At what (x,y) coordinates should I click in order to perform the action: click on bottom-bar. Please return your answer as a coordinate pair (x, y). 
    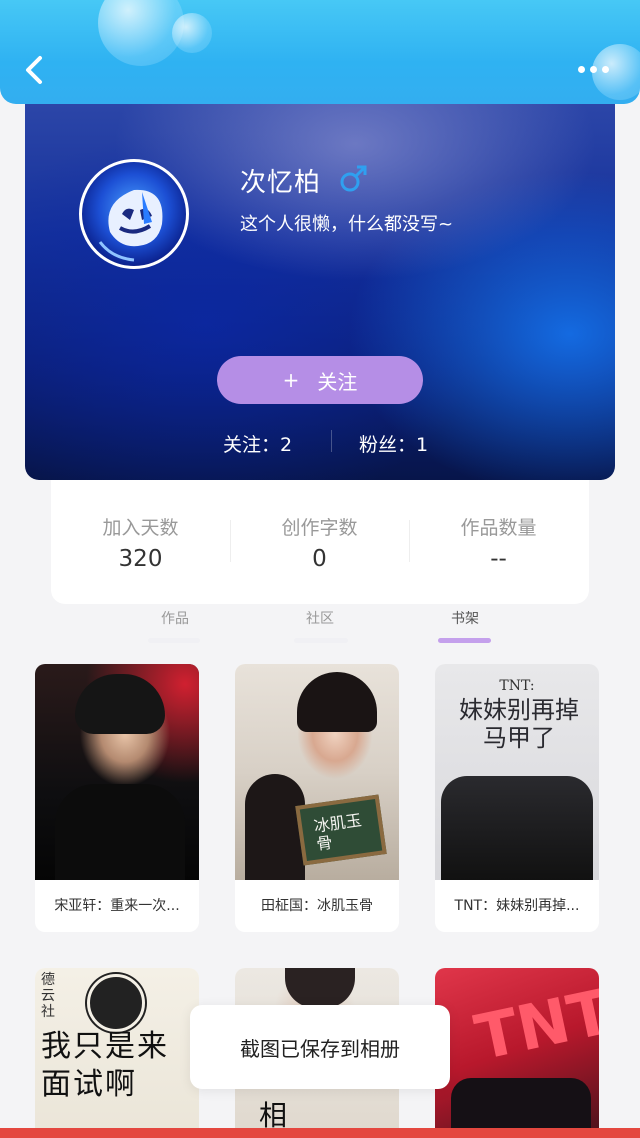
    Looking at the image, I should click on (320, 1133).